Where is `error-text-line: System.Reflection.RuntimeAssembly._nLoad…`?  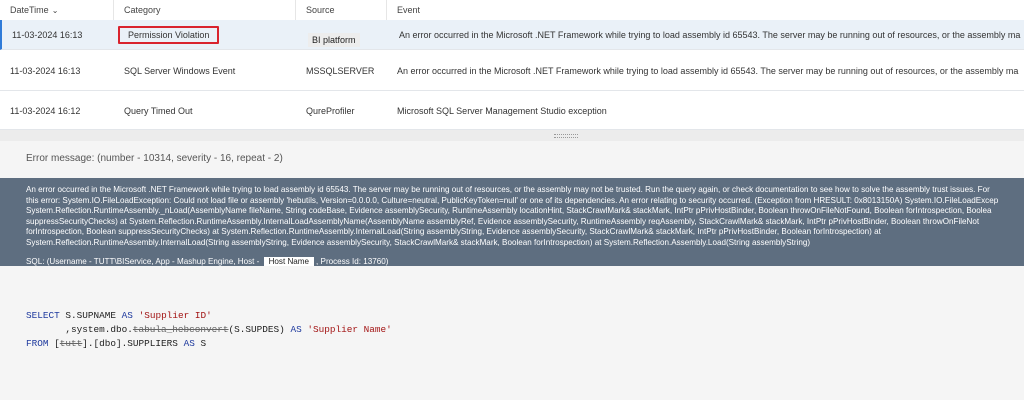 error-text-line: System.Reflection.RuntimeAssembly._nLoad… is located at coordinates (509, 211).